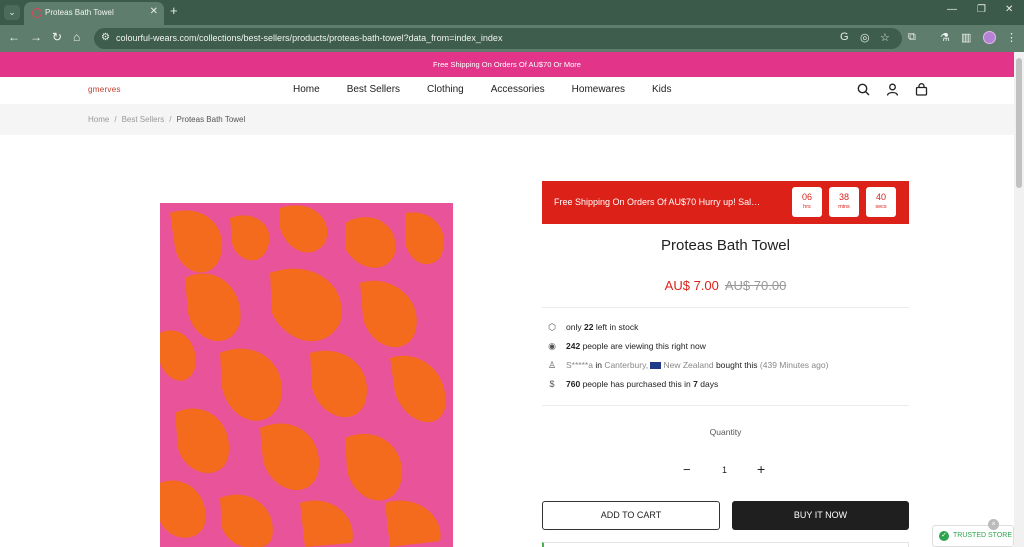 The image size is (1024, 547). Describe the element at coordinates (98, 119) in the screenshot. I see `breadcrumb-home: Home` at that location.